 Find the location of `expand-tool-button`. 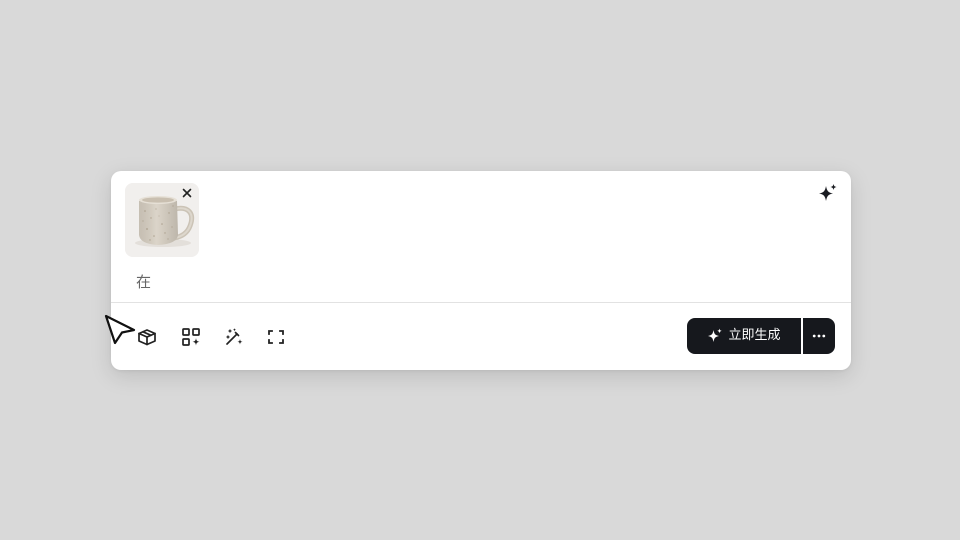

expand-tool-button is located at coordinates (276, 337).